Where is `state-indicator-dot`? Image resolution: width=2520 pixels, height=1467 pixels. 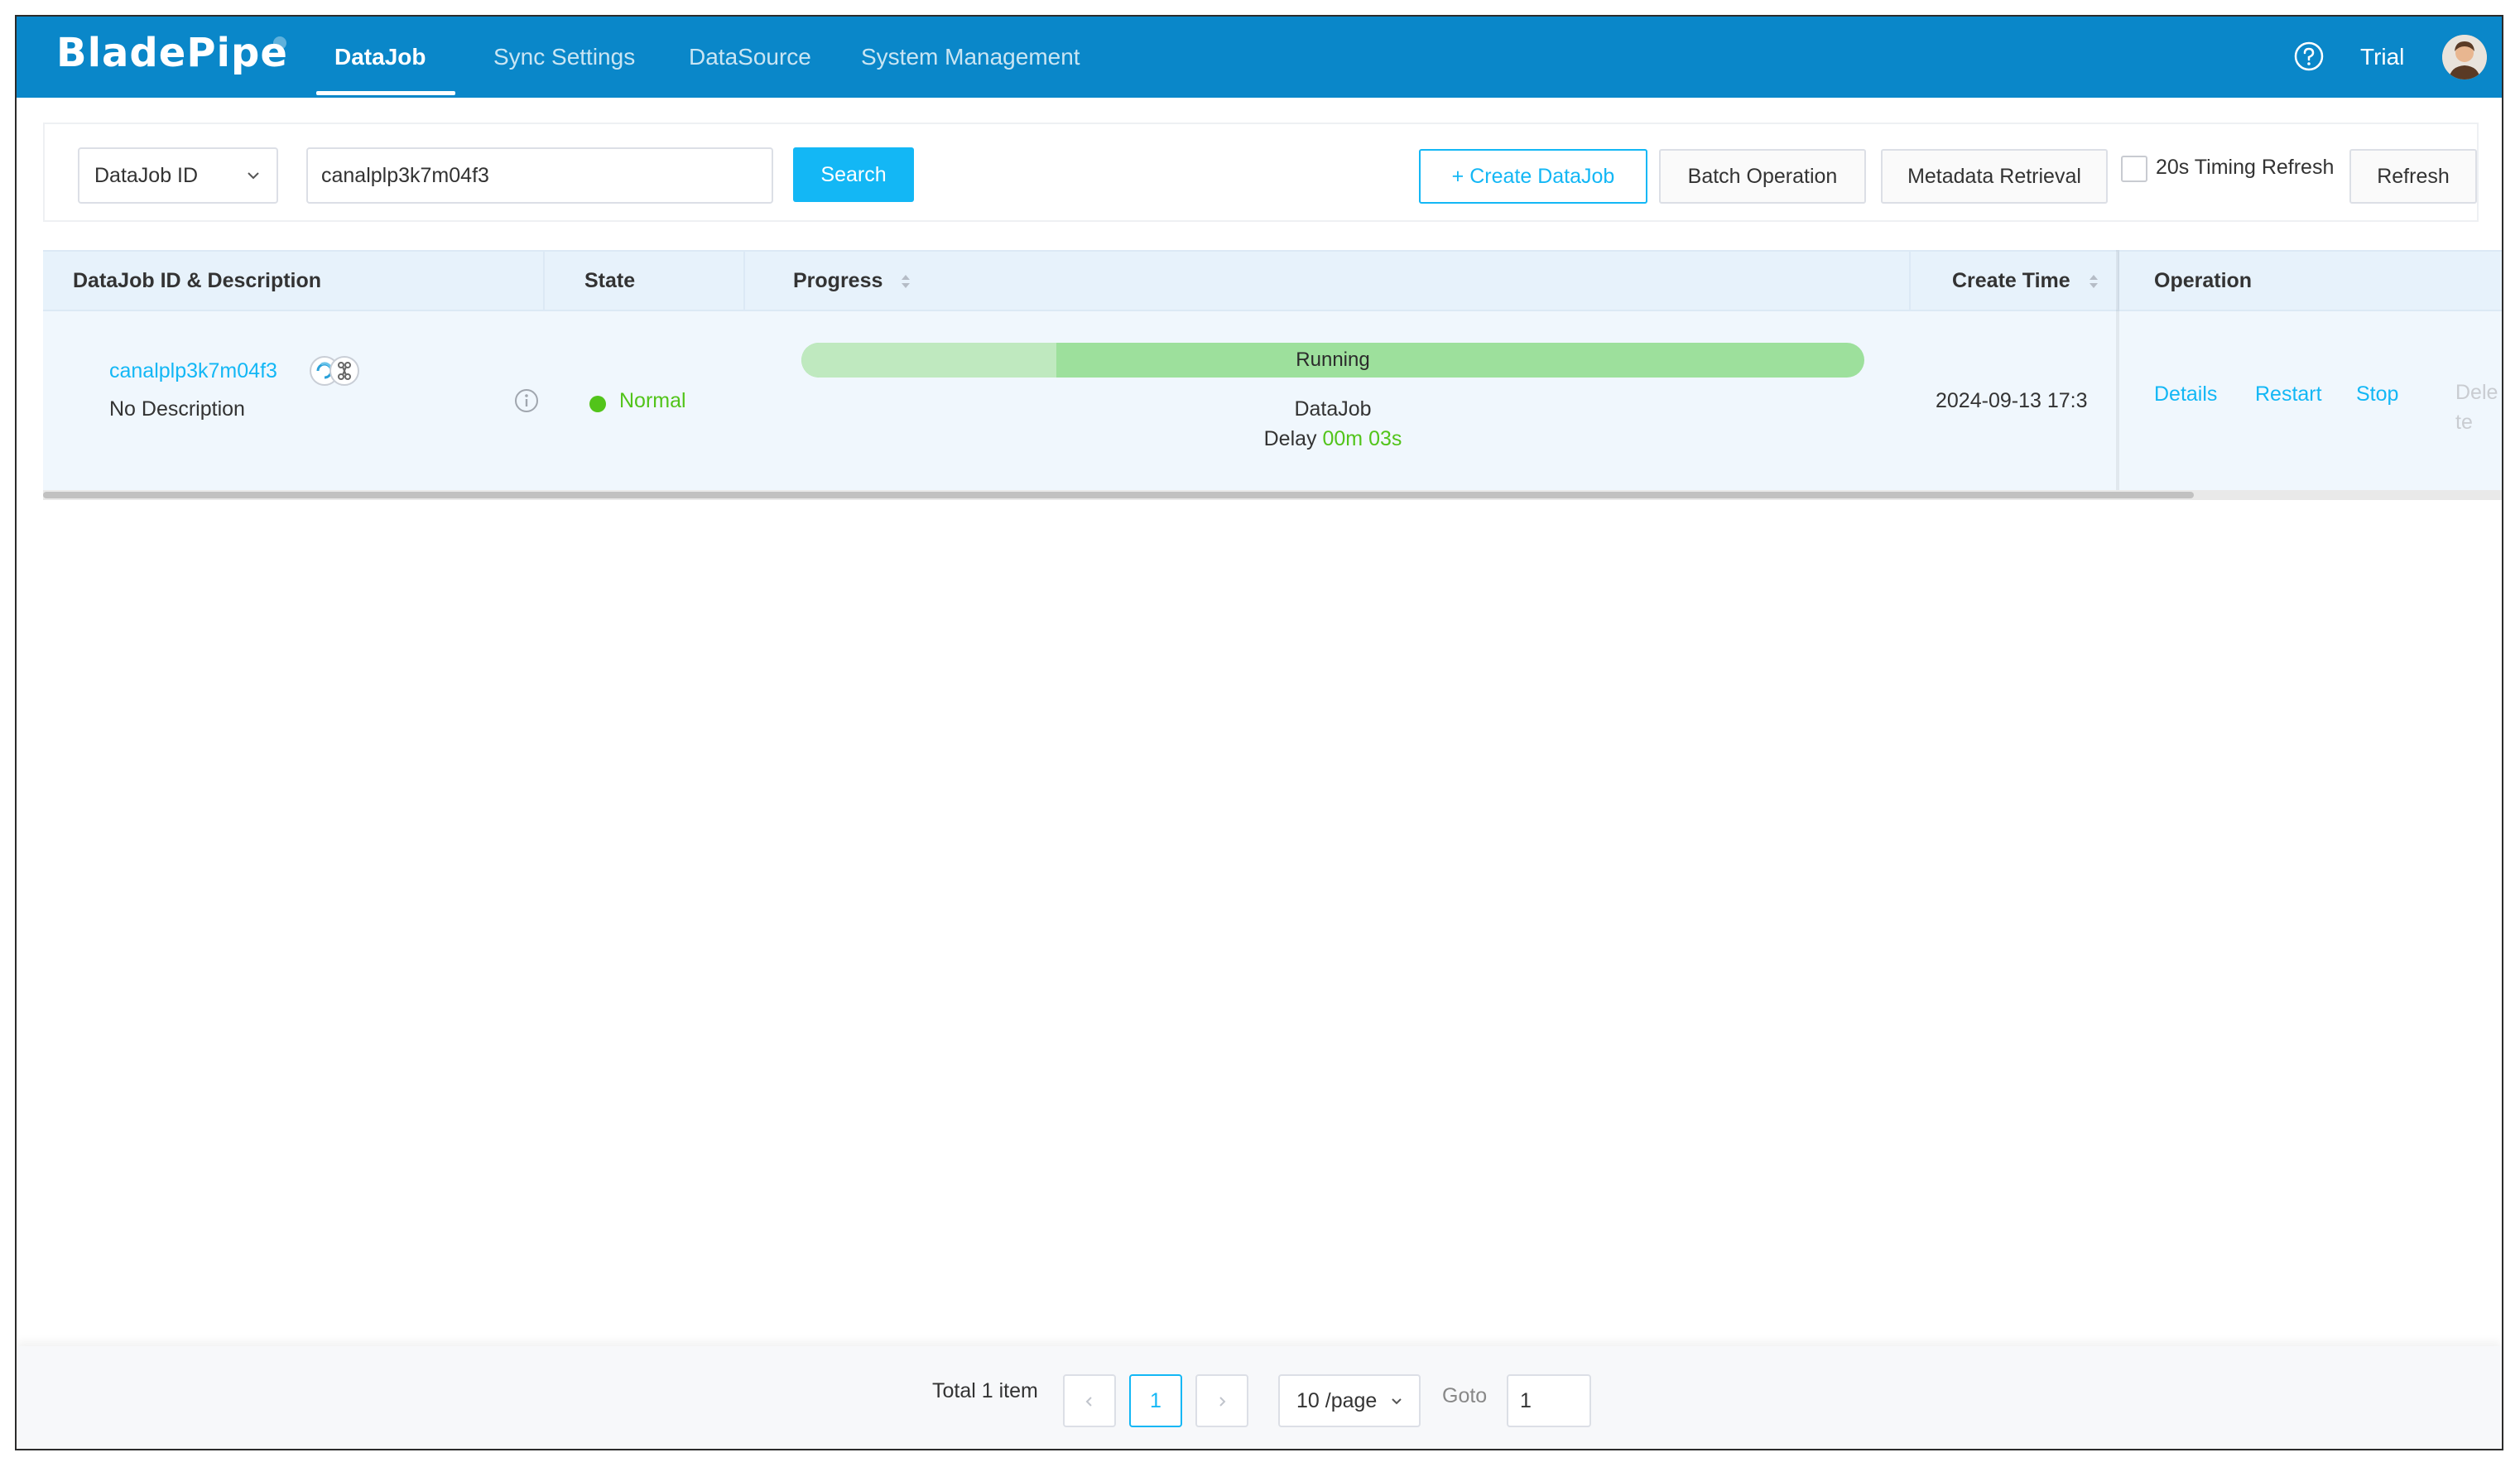 state-indicator-dot is located at coordinates (597, 404).